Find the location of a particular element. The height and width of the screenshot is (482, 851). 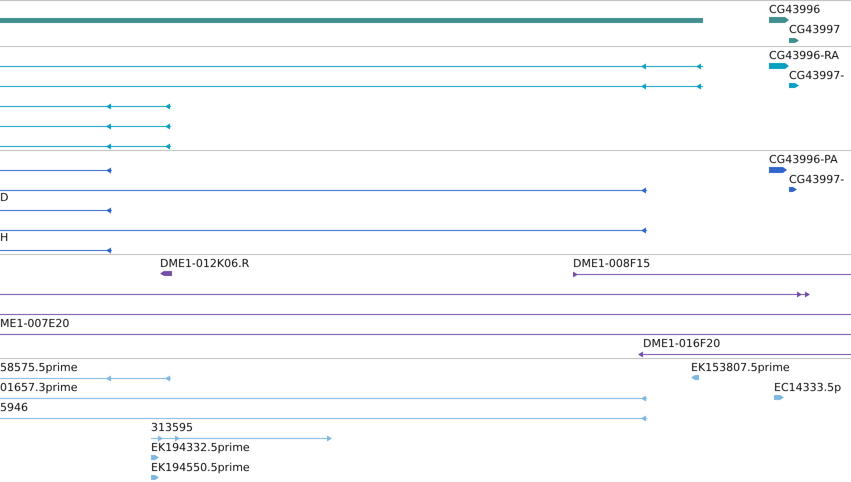

feature-label: 313595 is located at coordinates (172, 427).